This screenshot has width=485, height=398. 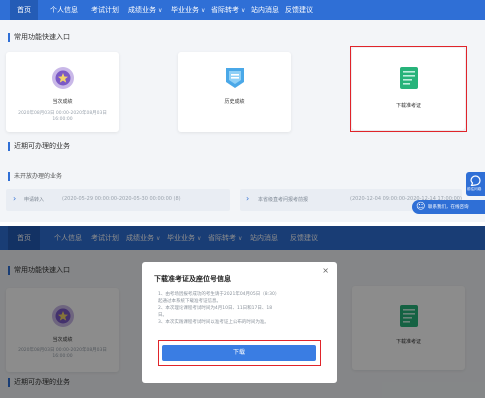 What do you see at coordinates (162, 315) in the screenshot?
I see `dialog-text-line: 日。` at bounding box center [162, 315].